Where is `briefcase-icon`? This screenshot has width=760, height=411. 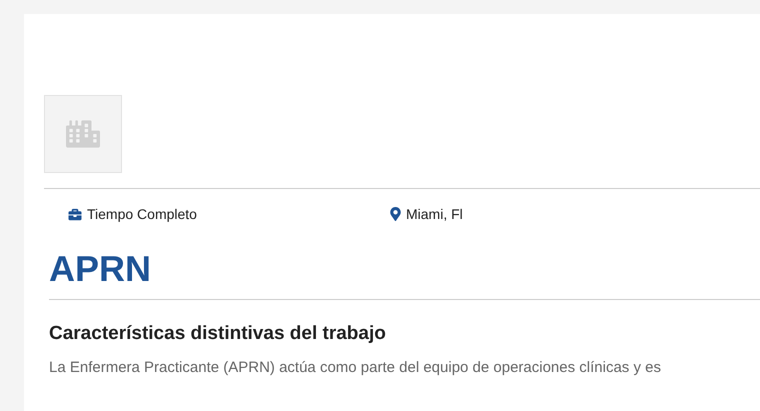
briefcase-icon is located at coordinates (75, 214).